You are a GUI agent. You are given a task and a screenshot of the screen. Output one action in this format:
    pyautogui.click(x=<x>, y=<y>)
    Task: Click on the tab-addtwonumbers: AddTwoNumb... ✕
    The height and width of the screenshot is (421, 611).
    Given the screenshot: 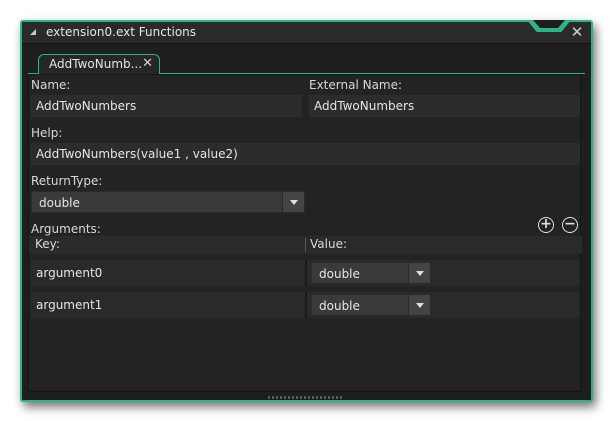 What is the action you would take?
    pyautogui.click(x=99, y=64)
    